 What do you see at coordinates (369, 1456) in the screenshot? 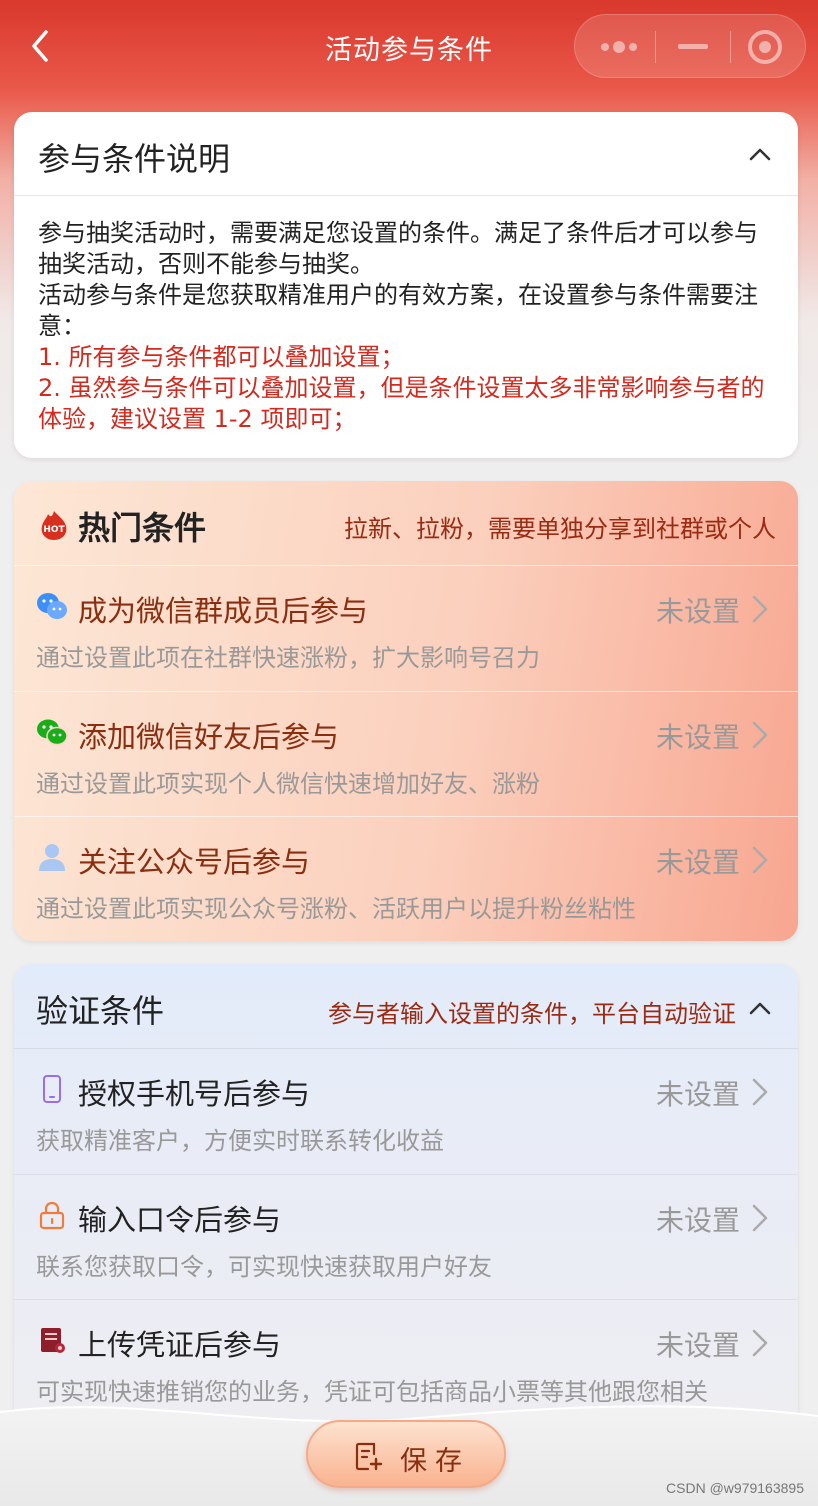
I see `edit-document-icon` at bounding box center [369, 1456].